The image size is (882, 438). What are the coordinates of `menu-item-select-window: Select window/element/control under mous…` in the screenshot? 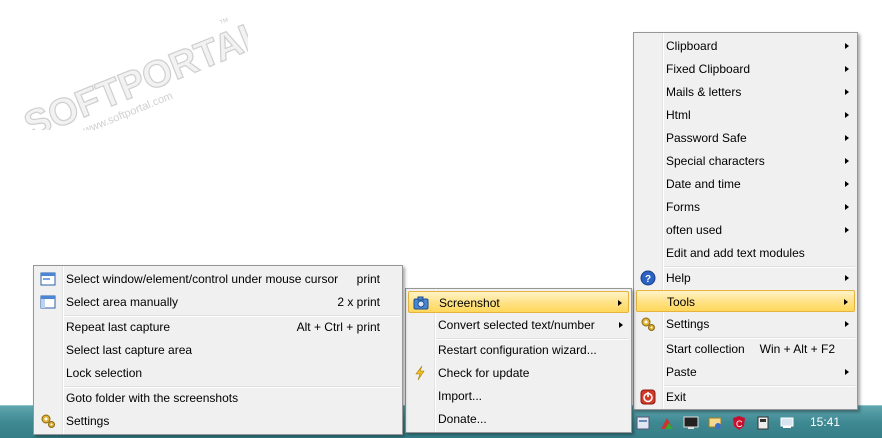 It's located at (218, 279).